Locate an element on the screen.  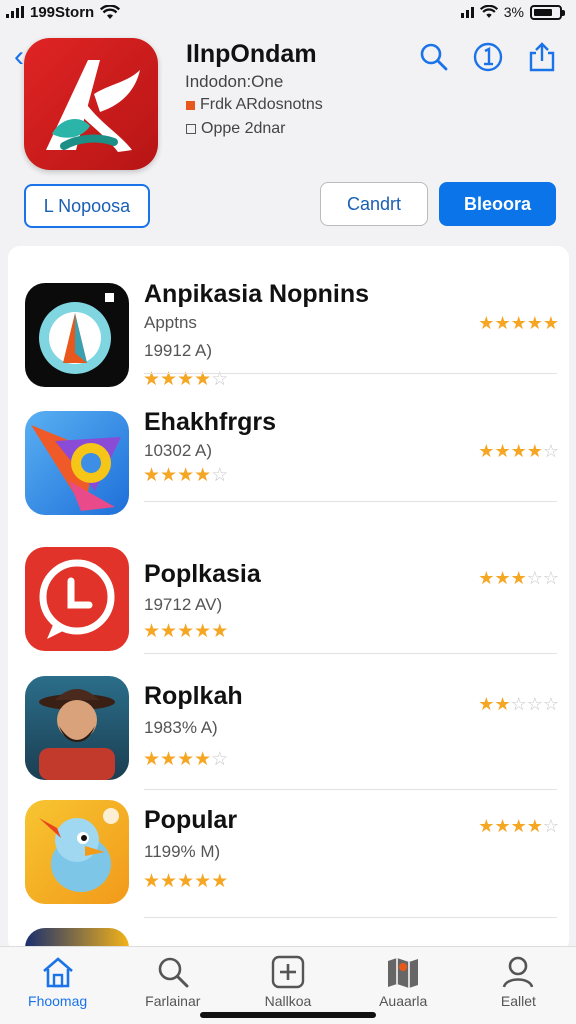
tab-profile: Eallet is located at coordinates (518, 985).